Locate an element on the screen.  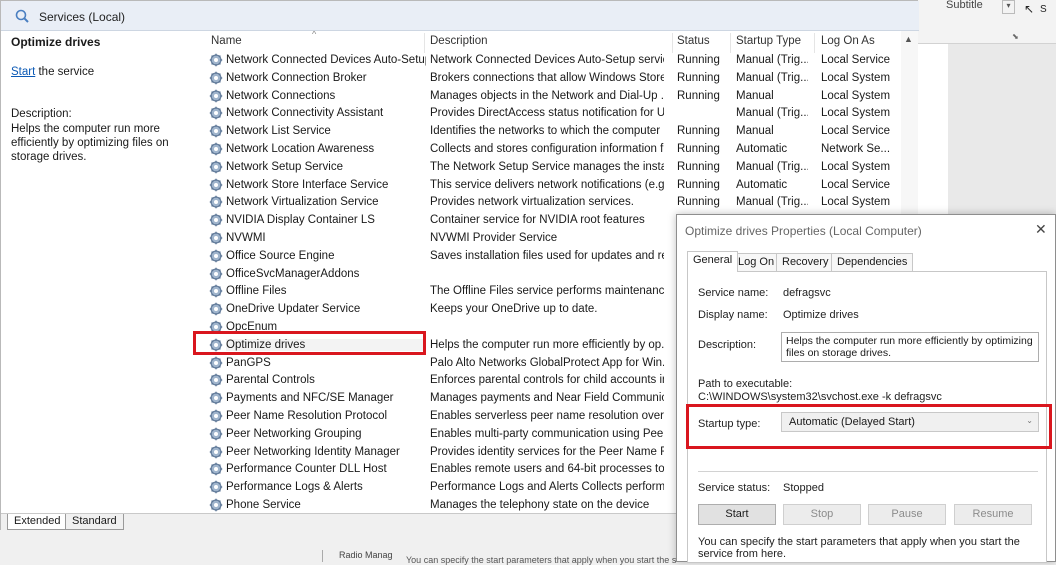
tab-recovery: Recovery is located at coordinates (805, 262).